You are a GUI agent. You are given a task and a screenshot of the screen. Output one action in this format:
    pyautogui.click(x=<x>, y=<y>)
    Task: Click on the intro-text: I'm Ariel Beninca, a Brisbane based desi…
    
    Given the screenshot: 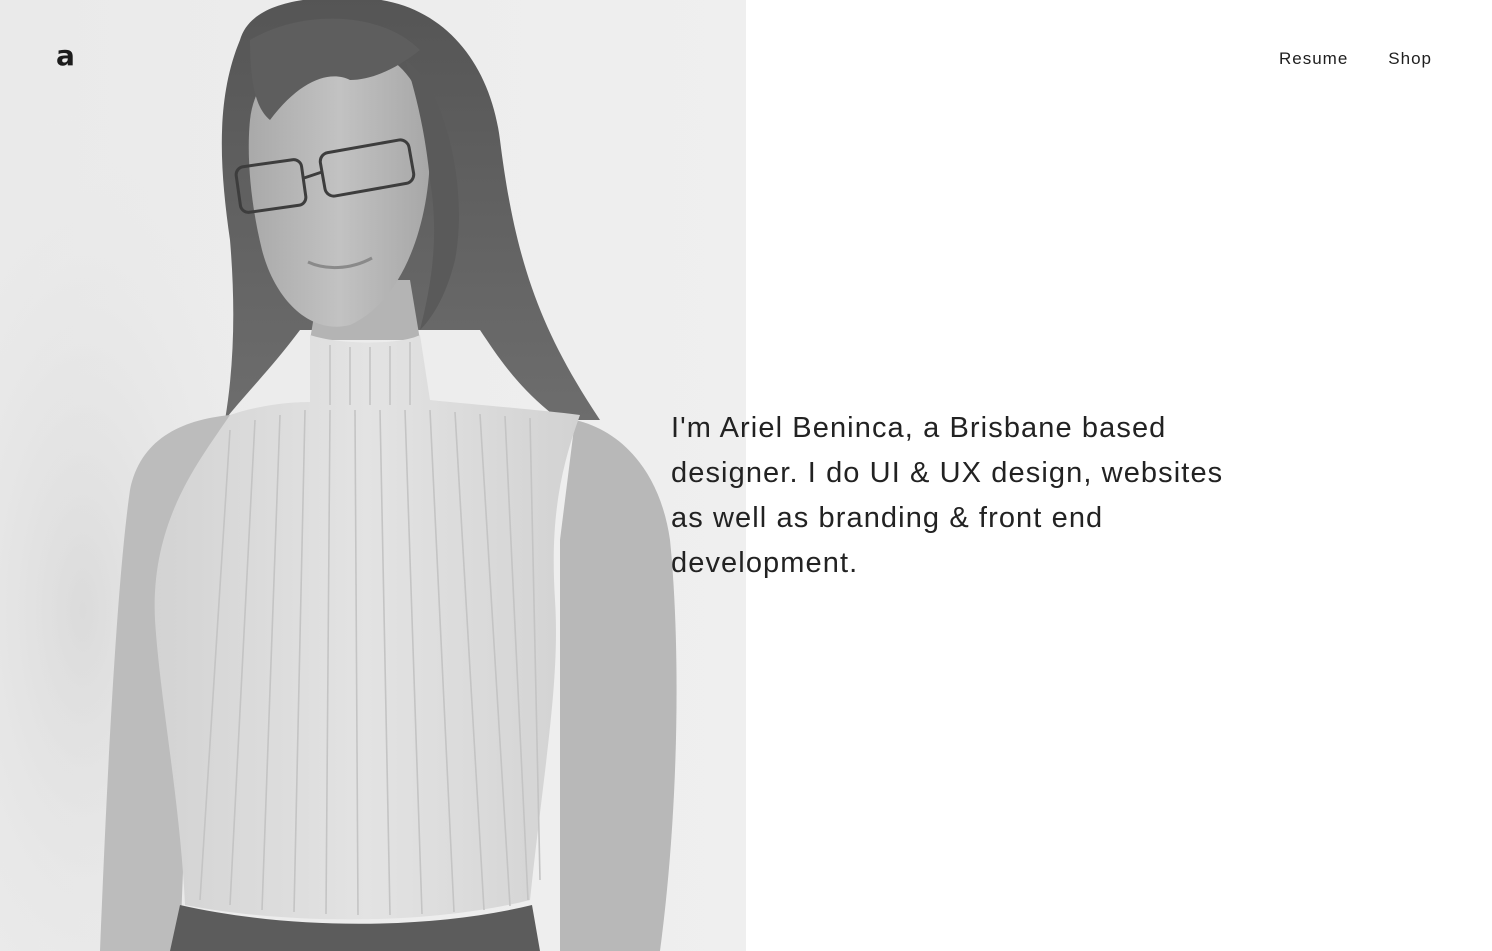 What is the action you would take?
    pyautogui.click(x=947, y=495)
    